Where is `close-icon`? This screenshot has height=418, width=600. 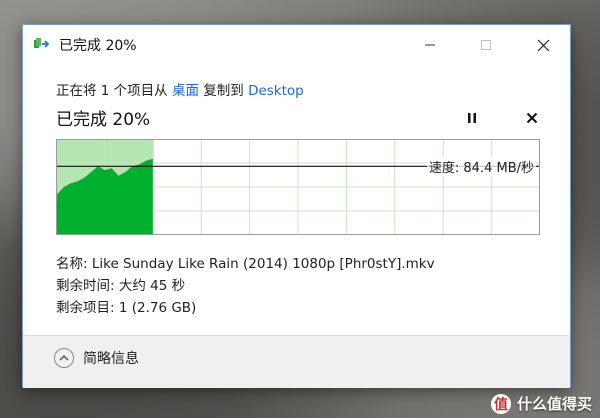 close-icon is located at coordinates (543, 45).